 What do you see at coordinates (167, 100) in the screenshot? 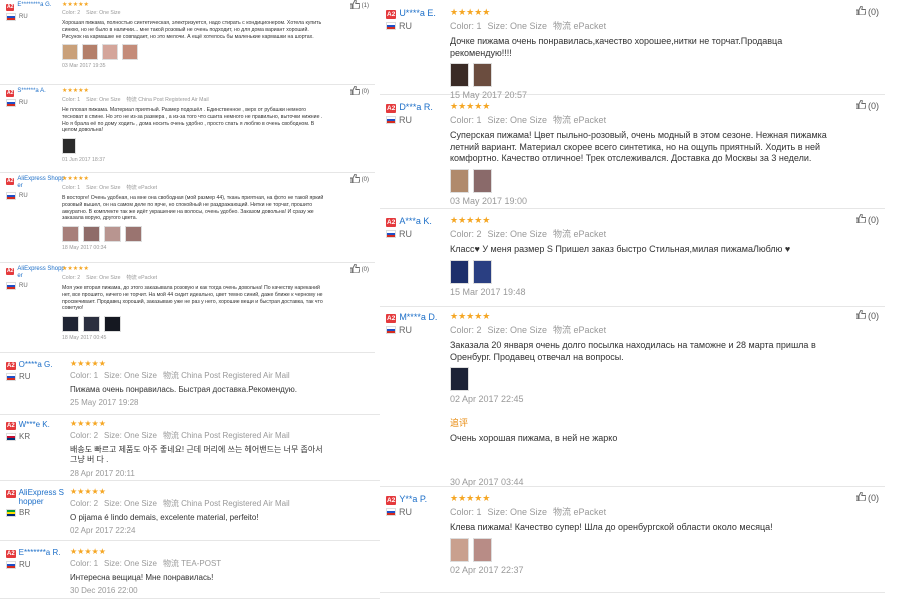
I see `shipping-method: 物流 China Post Registered Air Mail` at bounding box center [167, 100].